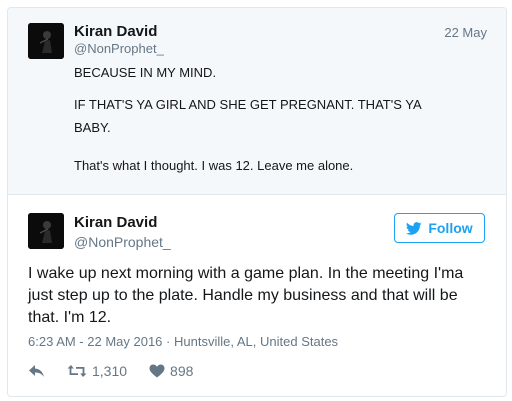  Describe the element at coordinates (70, 317) in the screenshot. I see `tweet-text-line: that. I'm 12.` at that location.